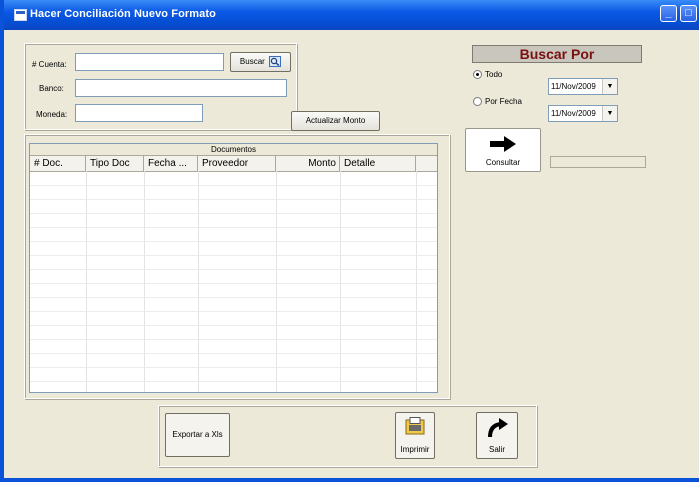 This screenshot has width=699, height=482. What do you see at coordinates (139, 113) in the screenshot?
I see `moneda-input` at bounding box center [139, 113].